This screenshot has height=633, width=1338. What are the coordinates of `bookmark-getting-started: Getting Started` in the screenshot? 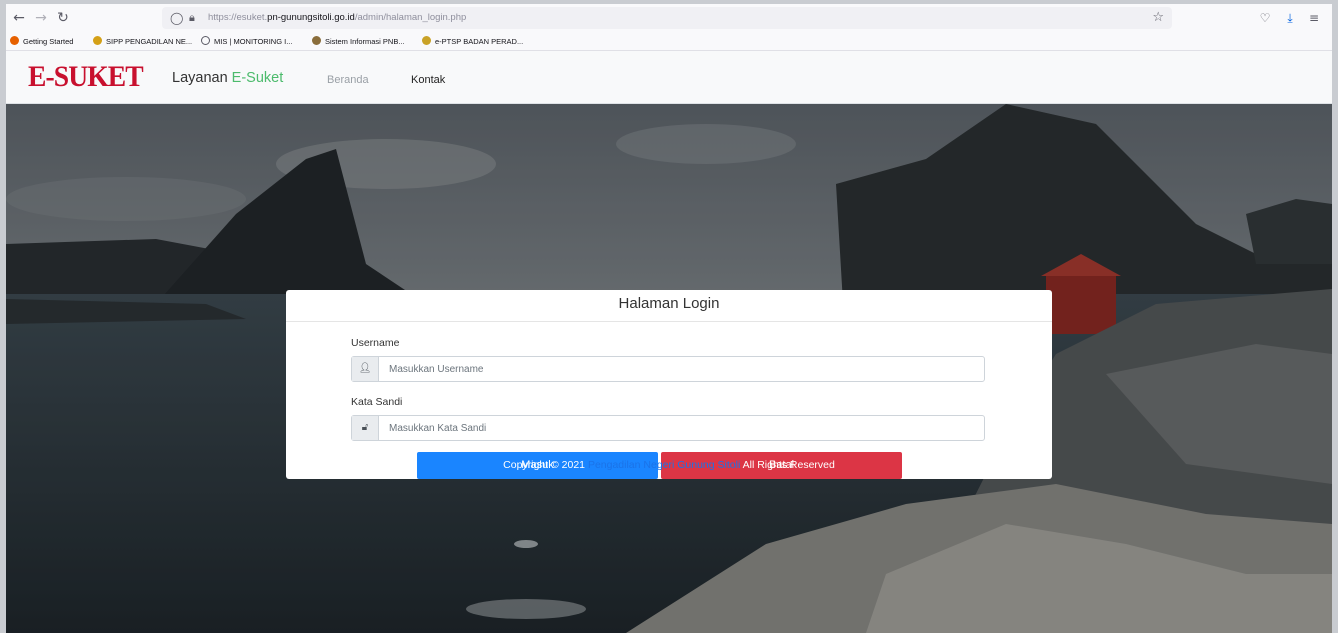 It's located at (41, 42).